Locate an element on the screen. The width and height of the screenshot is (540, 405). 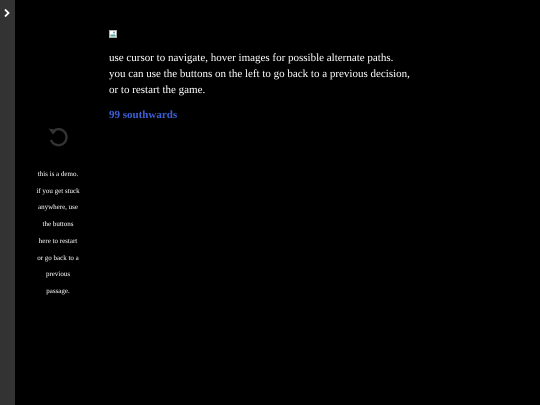
chevron-right-icon is located at coordinates (7, 13).